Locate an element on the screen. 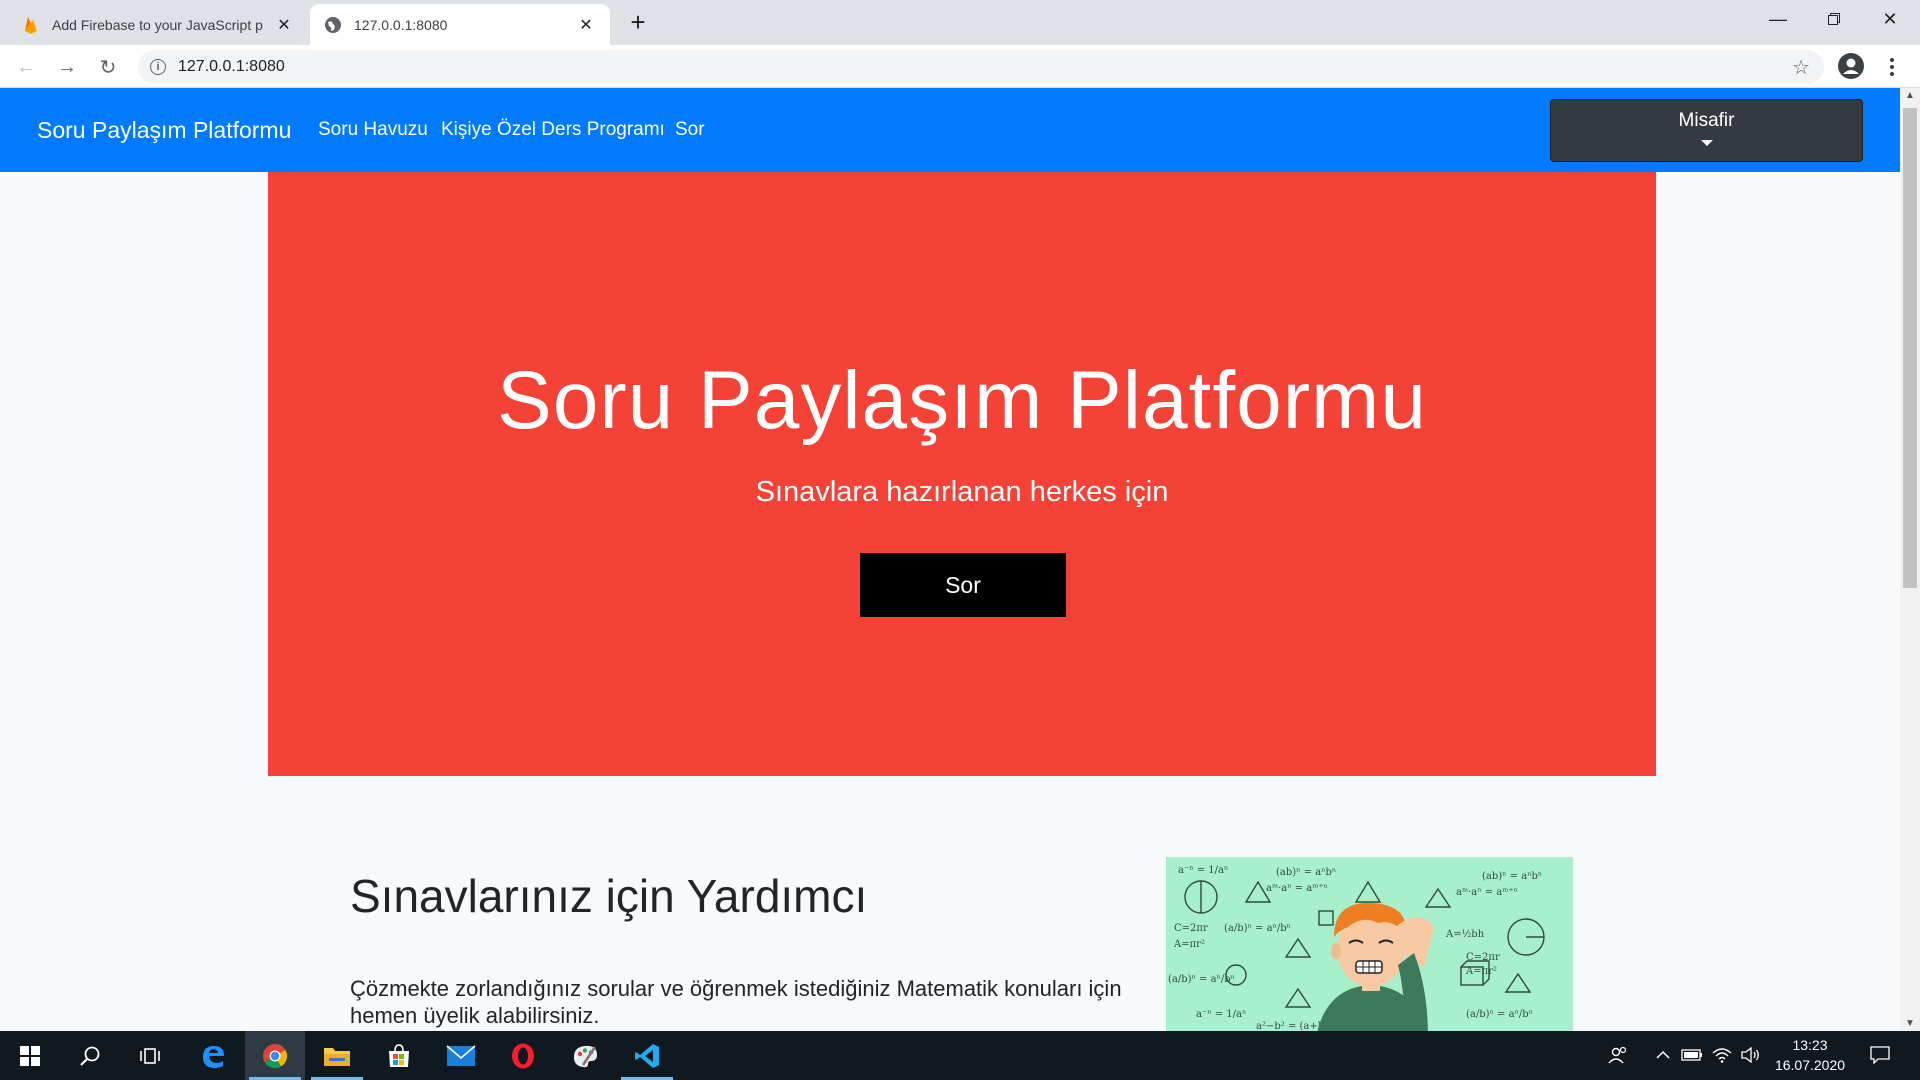 The height and width of the screenshot is (1080, 1920). mail-icon is located at coordinates (461, 1055).